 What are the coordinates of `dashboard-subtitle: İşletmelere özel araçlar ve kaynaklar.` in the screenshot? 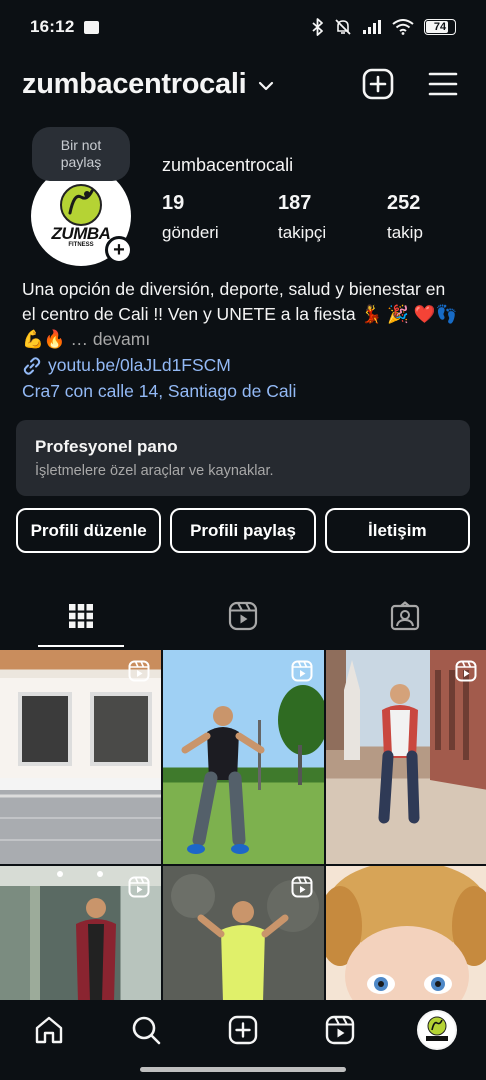 It's located at (154, 471).